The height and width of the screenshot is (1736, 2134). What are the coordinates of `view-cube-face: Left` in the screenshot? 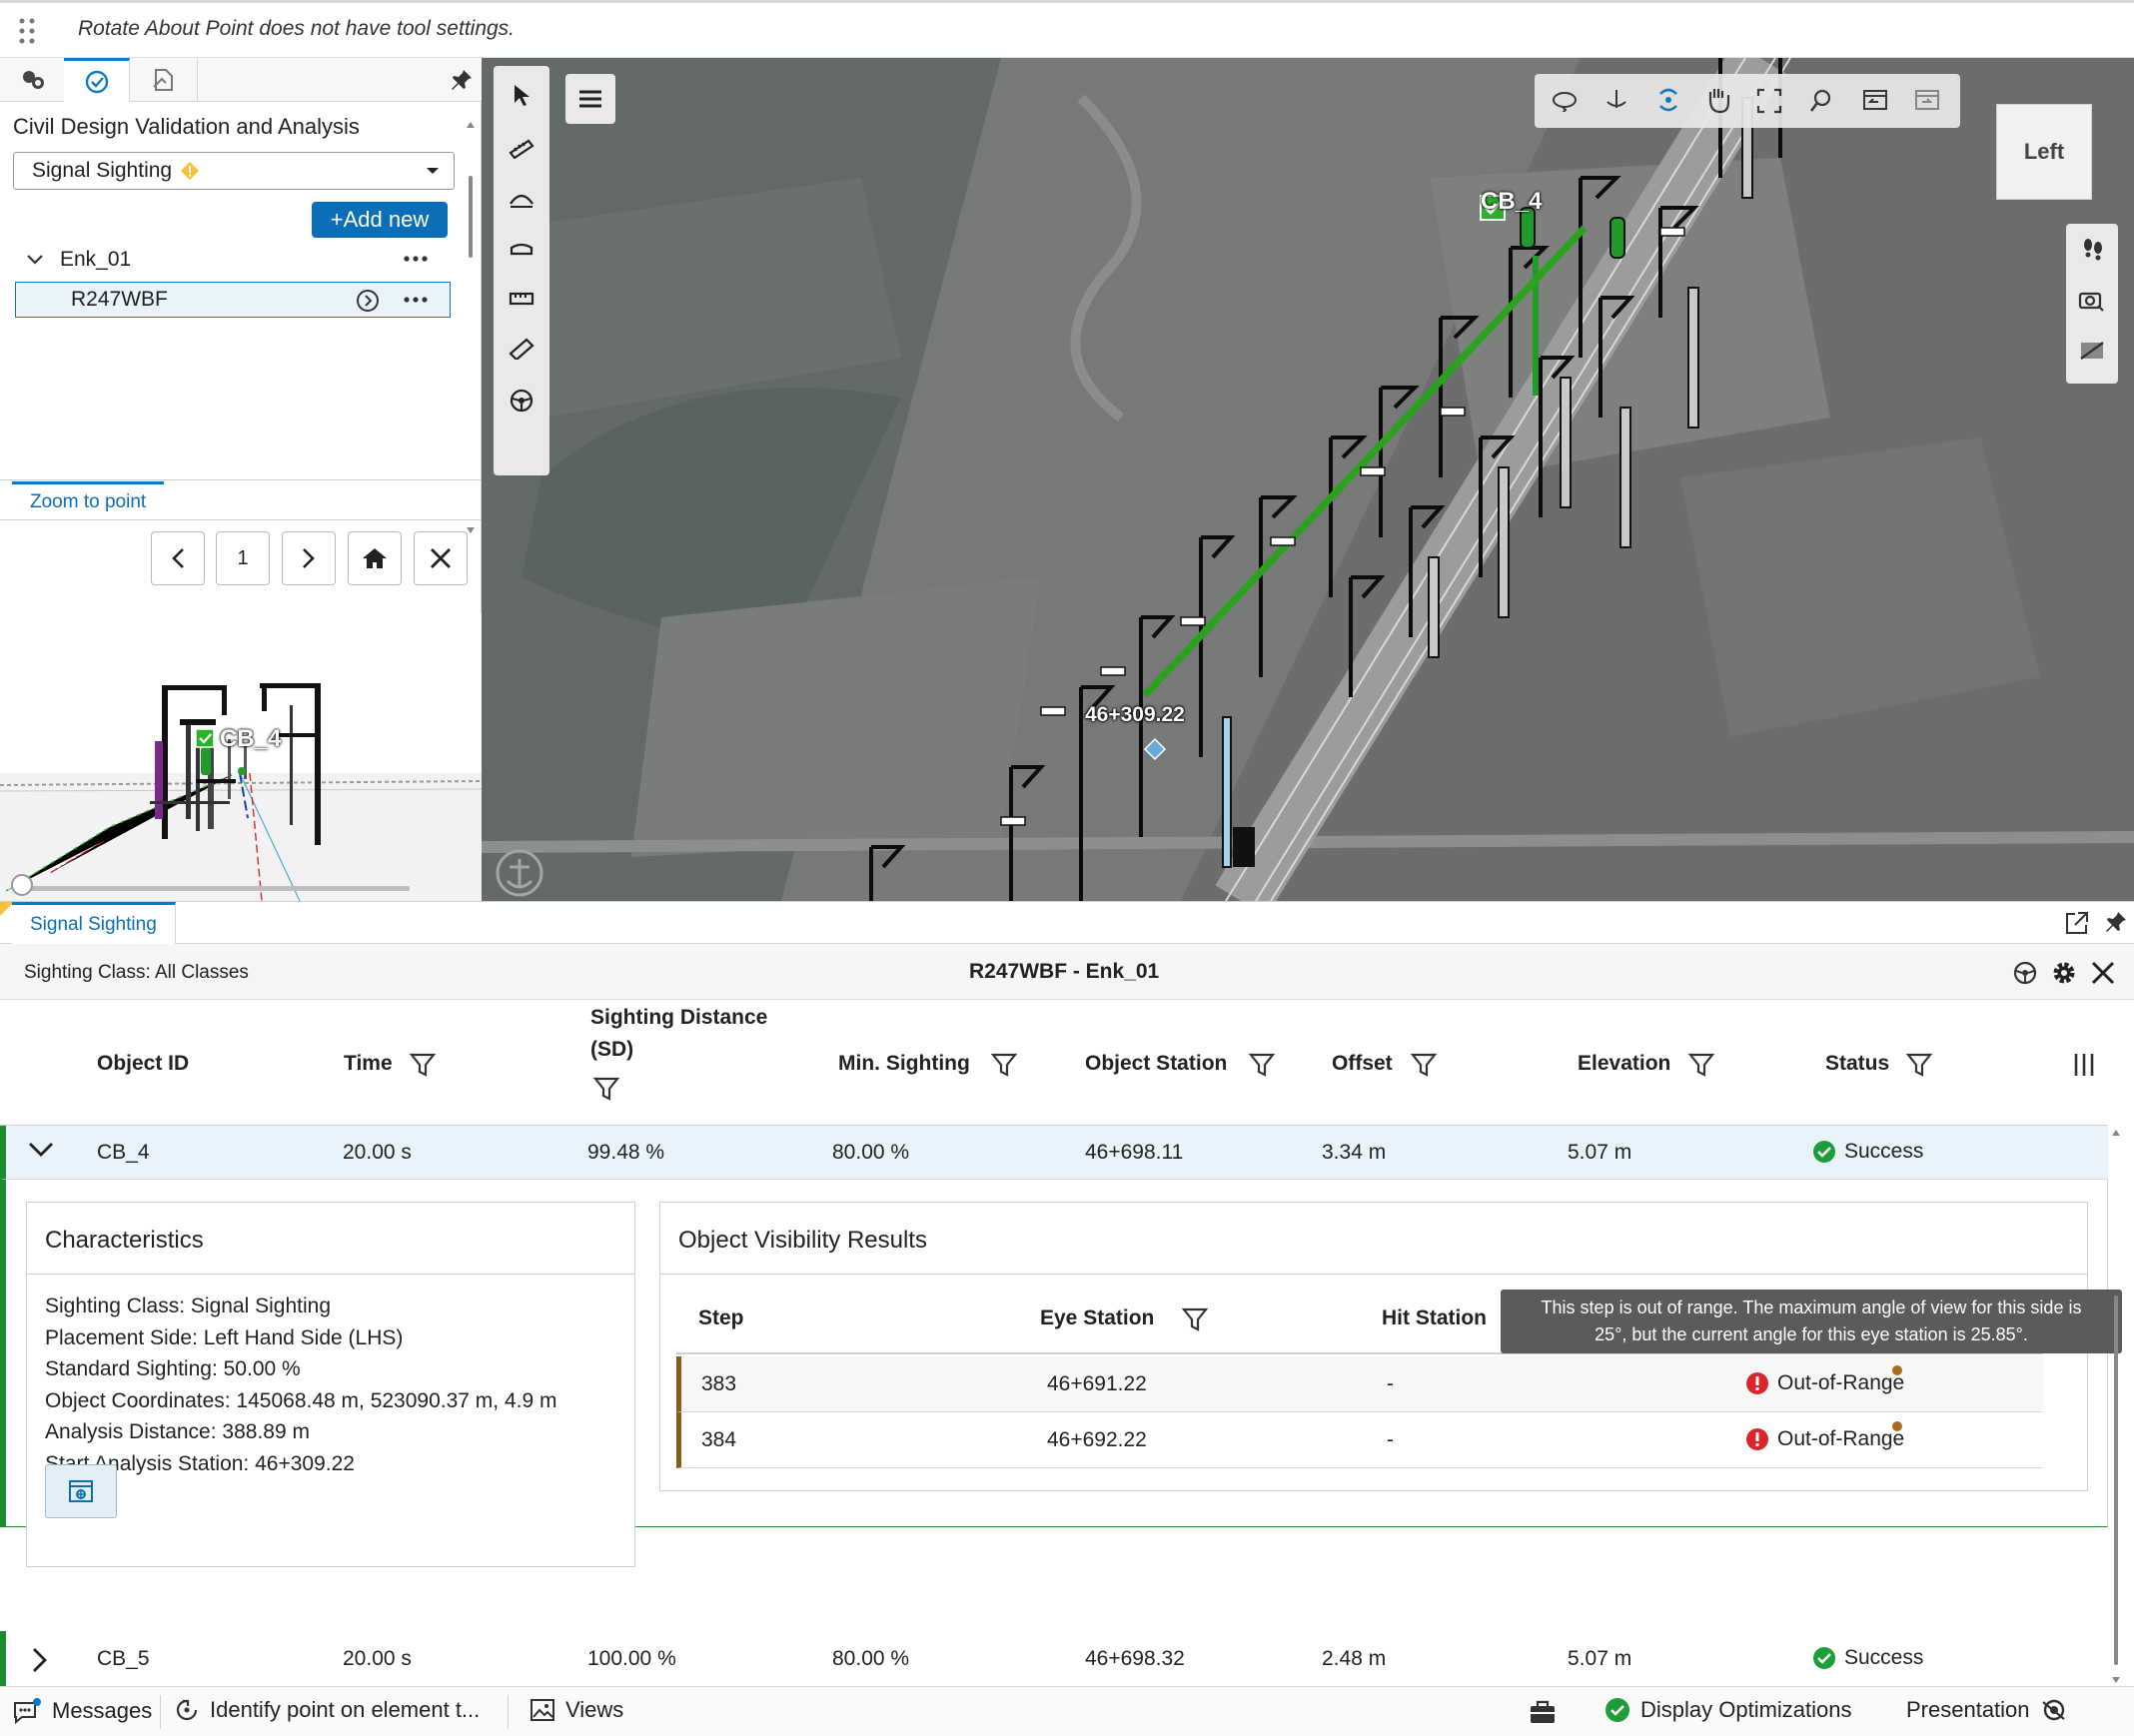 It's located at (2044, 152).